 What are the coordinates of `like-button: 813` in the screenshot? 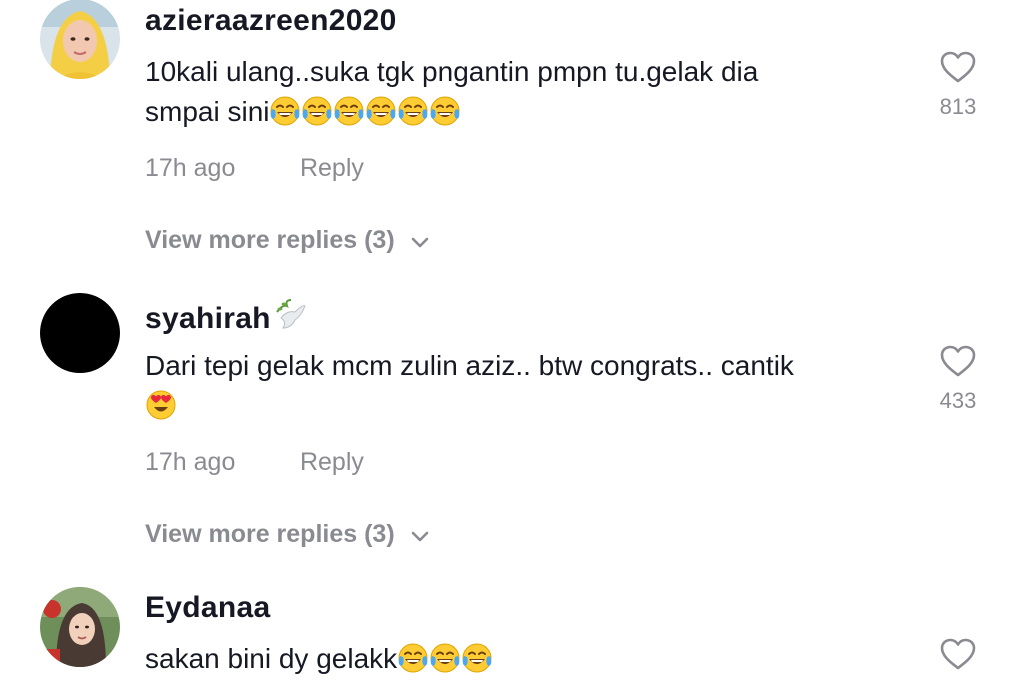 It's located at (958, 85).